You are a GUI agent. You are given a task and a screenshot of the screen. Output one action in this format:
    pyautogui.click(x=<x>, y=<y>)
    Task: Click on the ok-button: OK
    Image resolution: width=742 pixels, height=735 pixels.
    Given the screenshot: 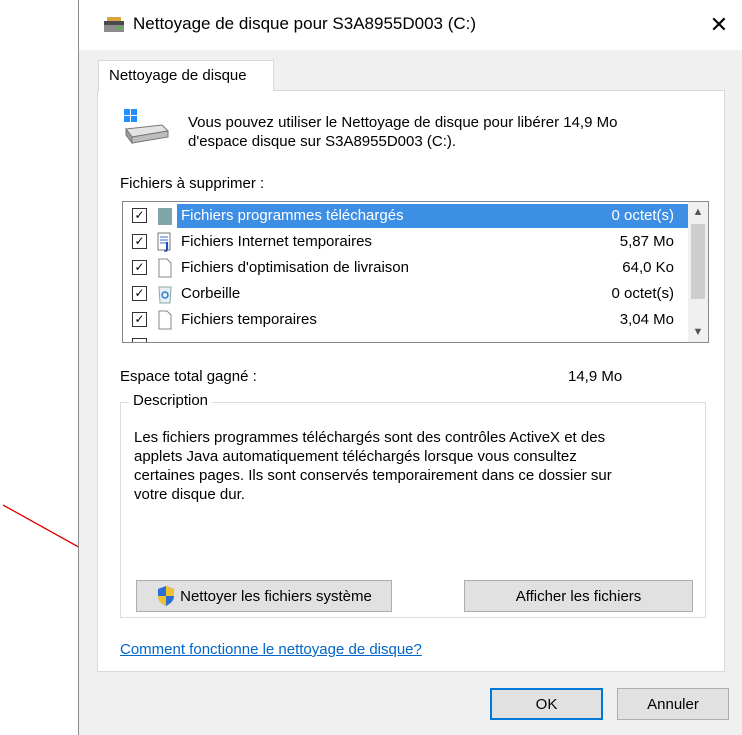 What is the action you would take?
    pyautogui.click(x=546, y=704)
    